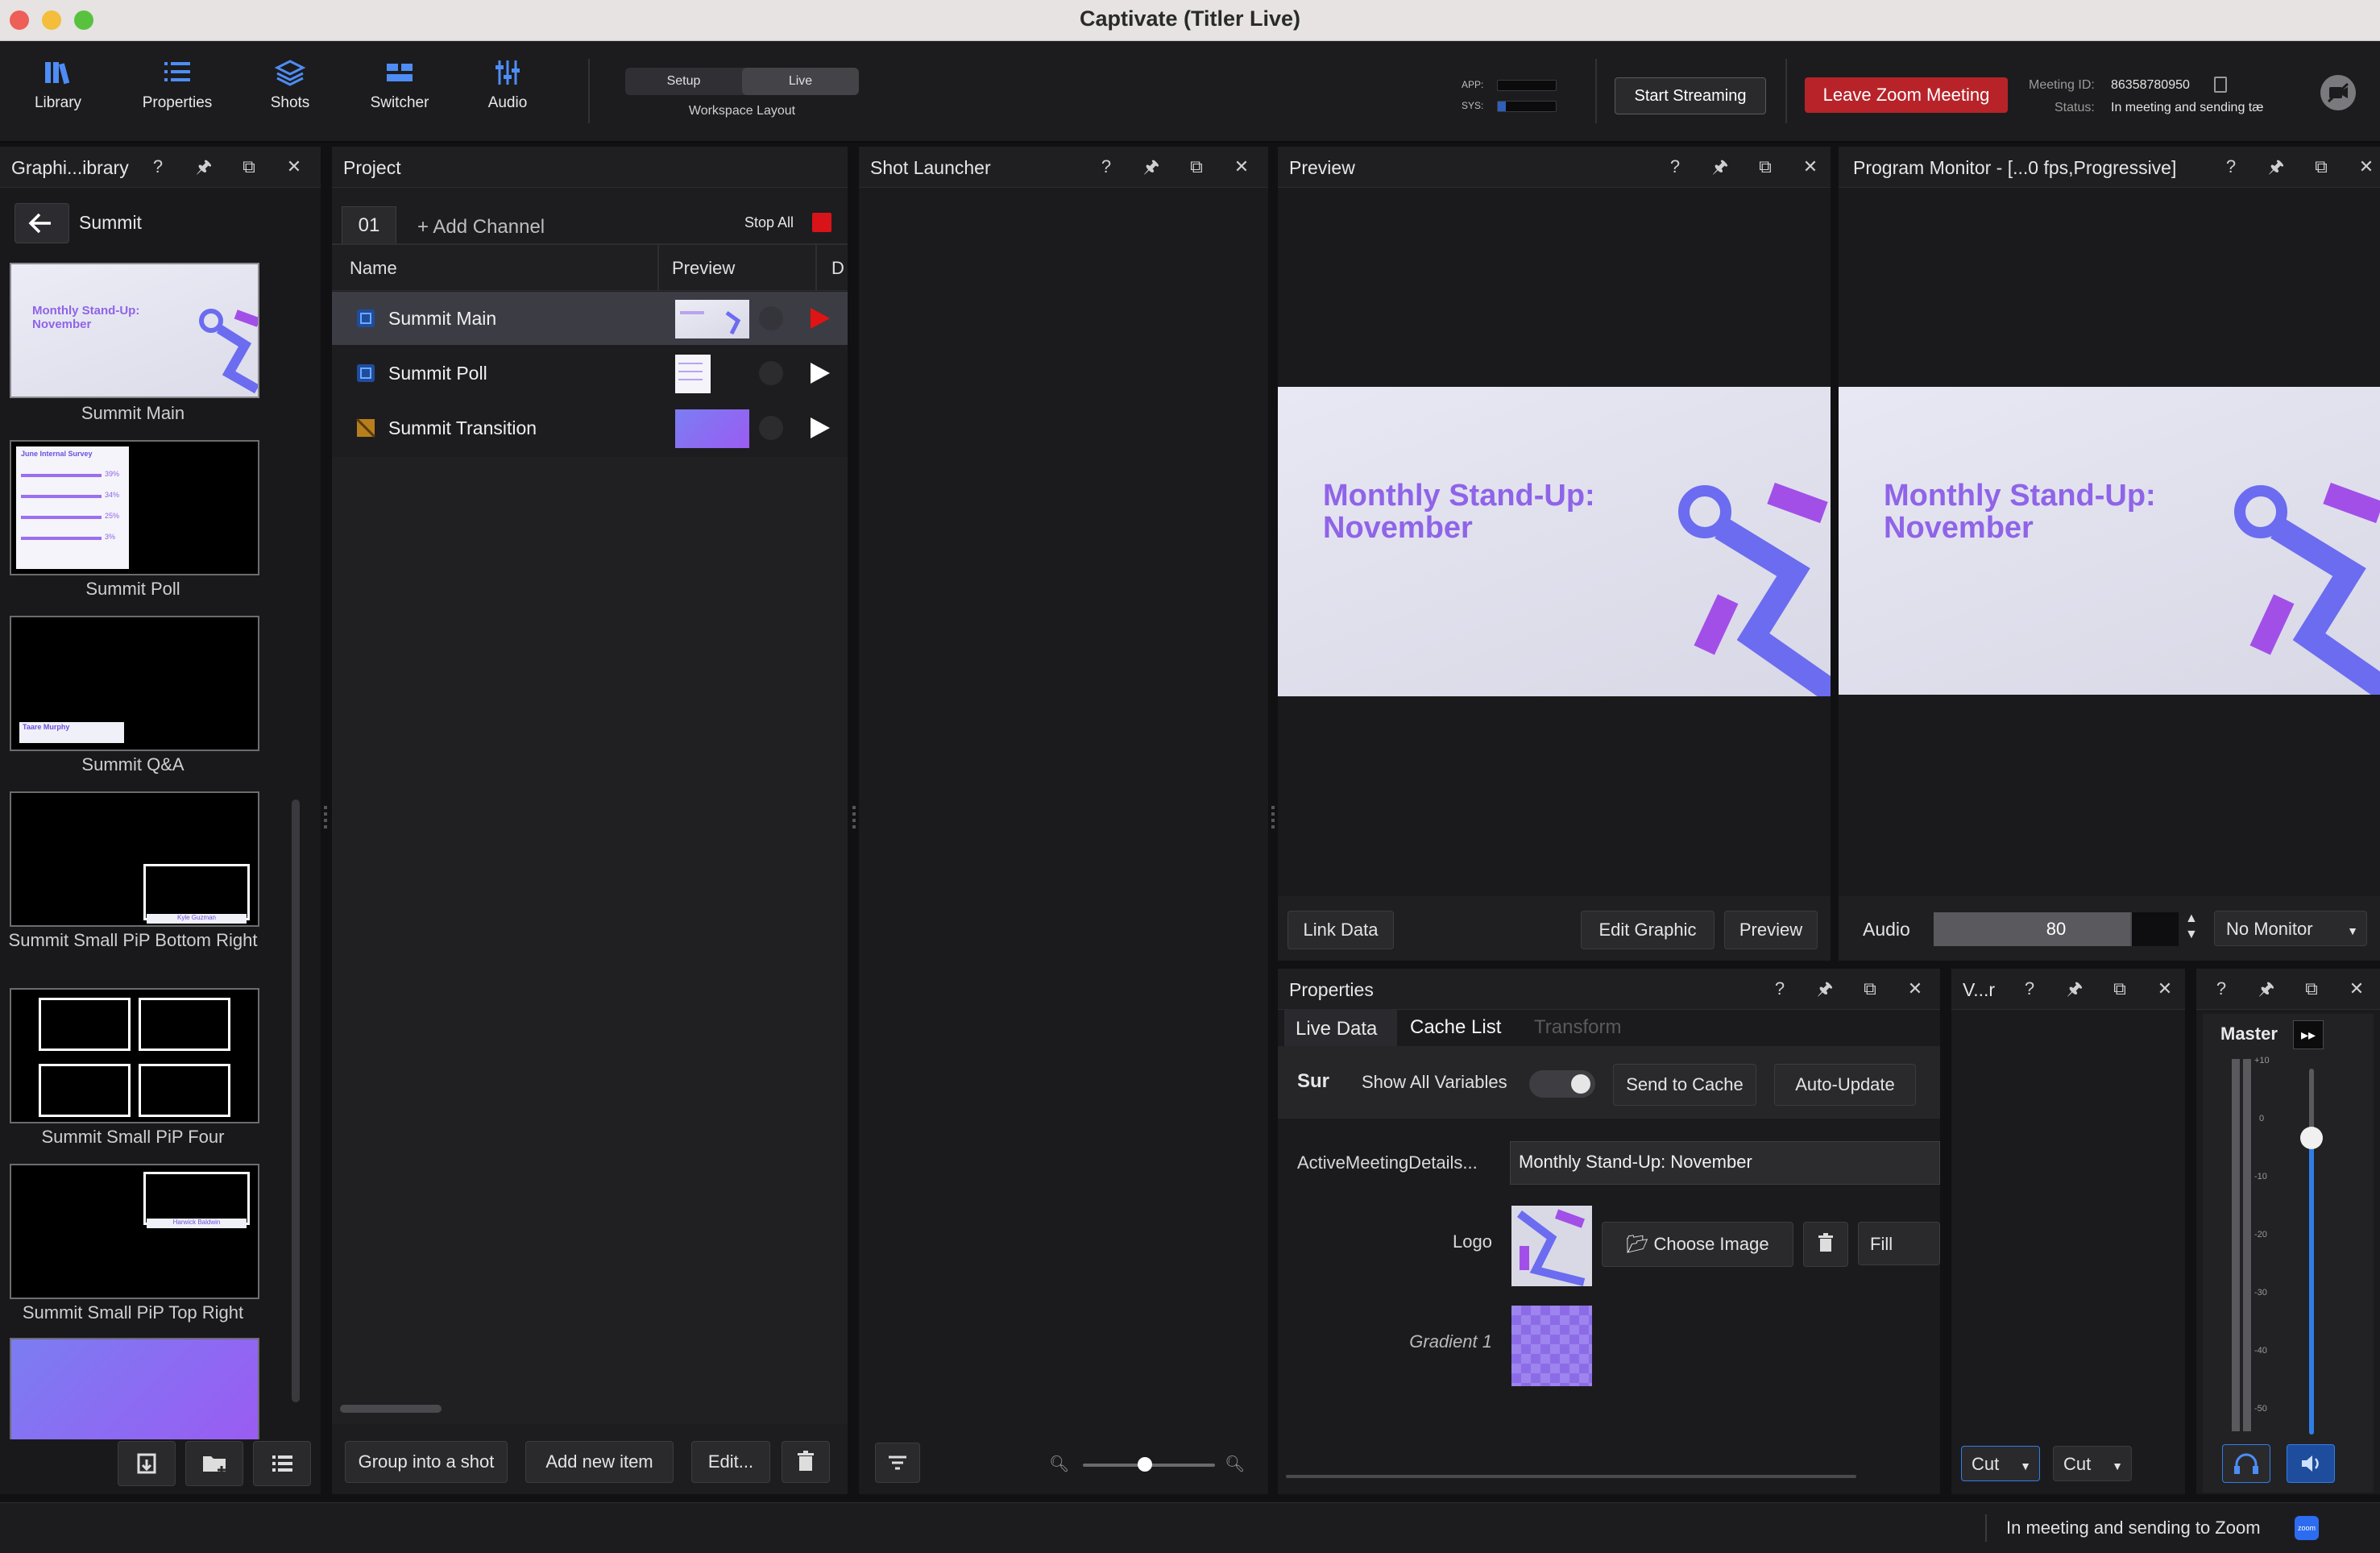 The width and height of the screenshot is (2380, 1553). Describe the element at coordinates (1059, 1464) in the screenshot. I see `zoom-out-icon: 🔍︎` at that location.